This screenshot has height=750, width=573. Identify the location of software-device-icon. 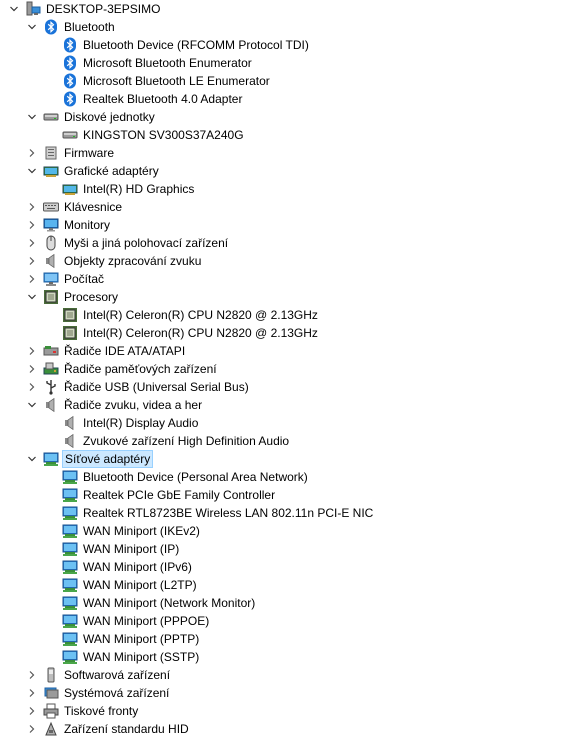
(51, 675).